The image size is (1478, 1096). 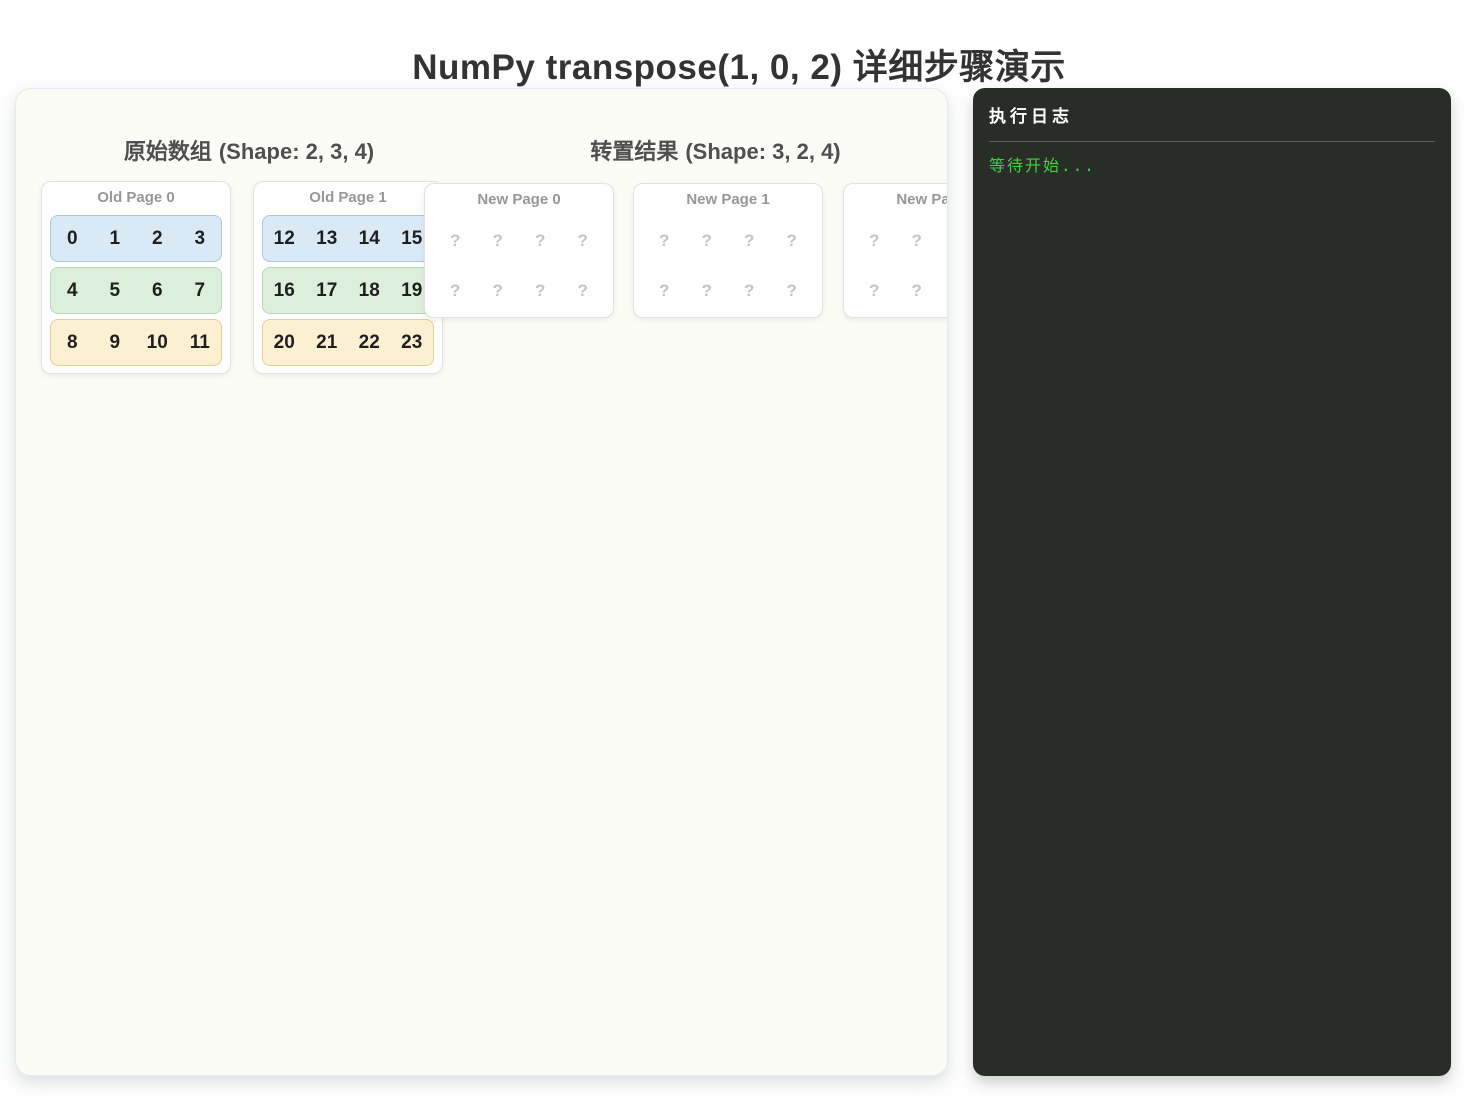 I want to click on matrix-cell: 12, so click(x=284, y=238).